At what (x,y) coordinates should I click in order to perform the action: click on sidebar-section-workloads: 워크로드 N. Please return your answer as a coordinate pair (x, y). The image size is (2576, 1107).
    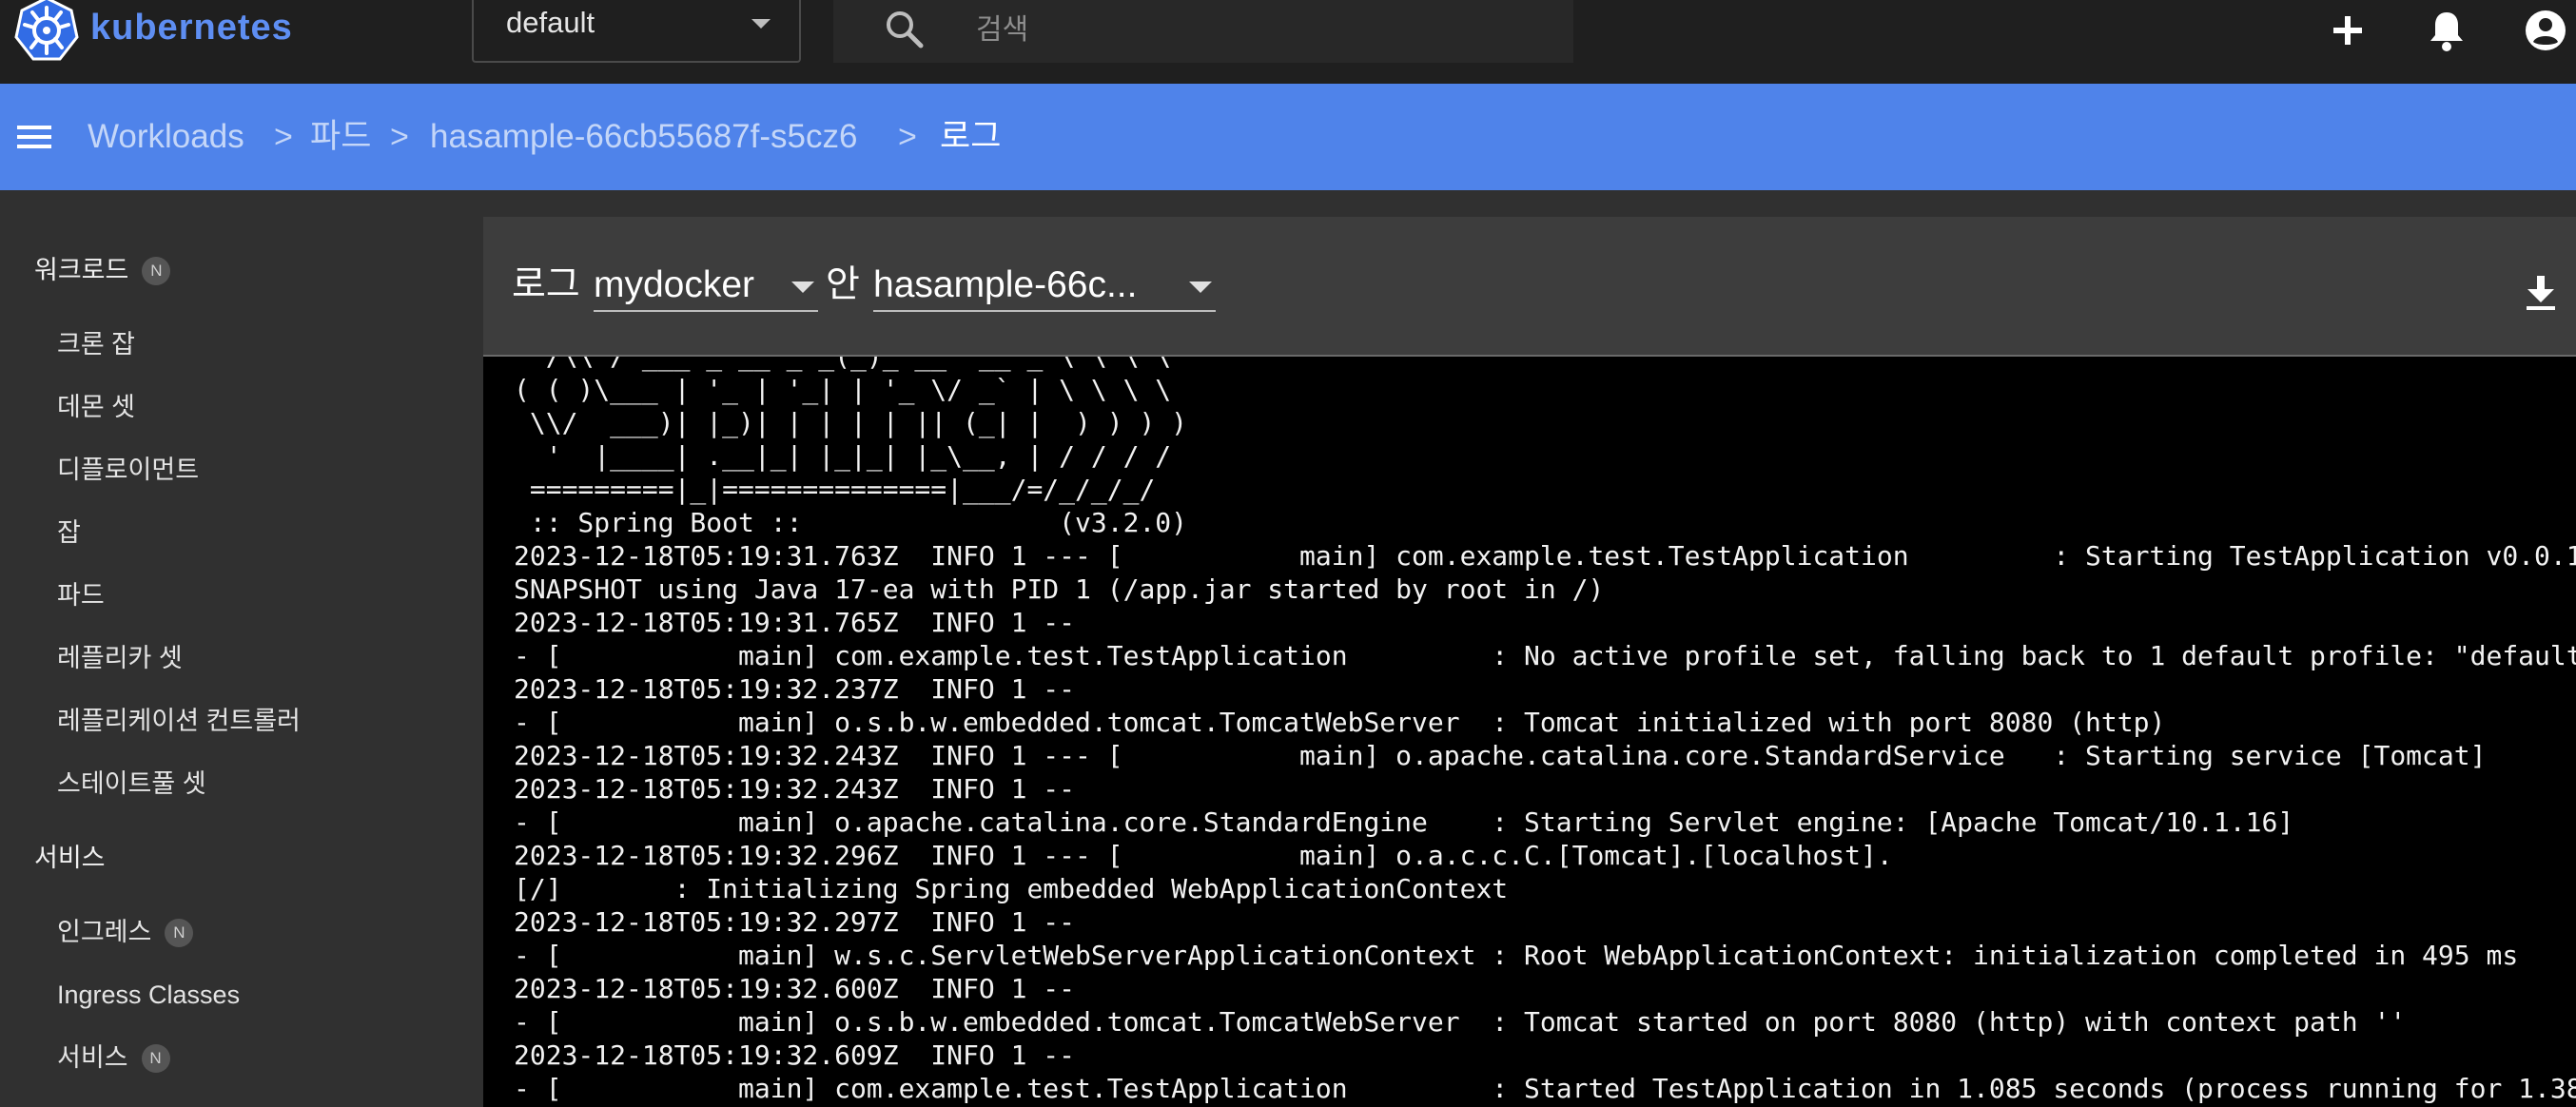
    Looking at the image, I should click on (103, 270).